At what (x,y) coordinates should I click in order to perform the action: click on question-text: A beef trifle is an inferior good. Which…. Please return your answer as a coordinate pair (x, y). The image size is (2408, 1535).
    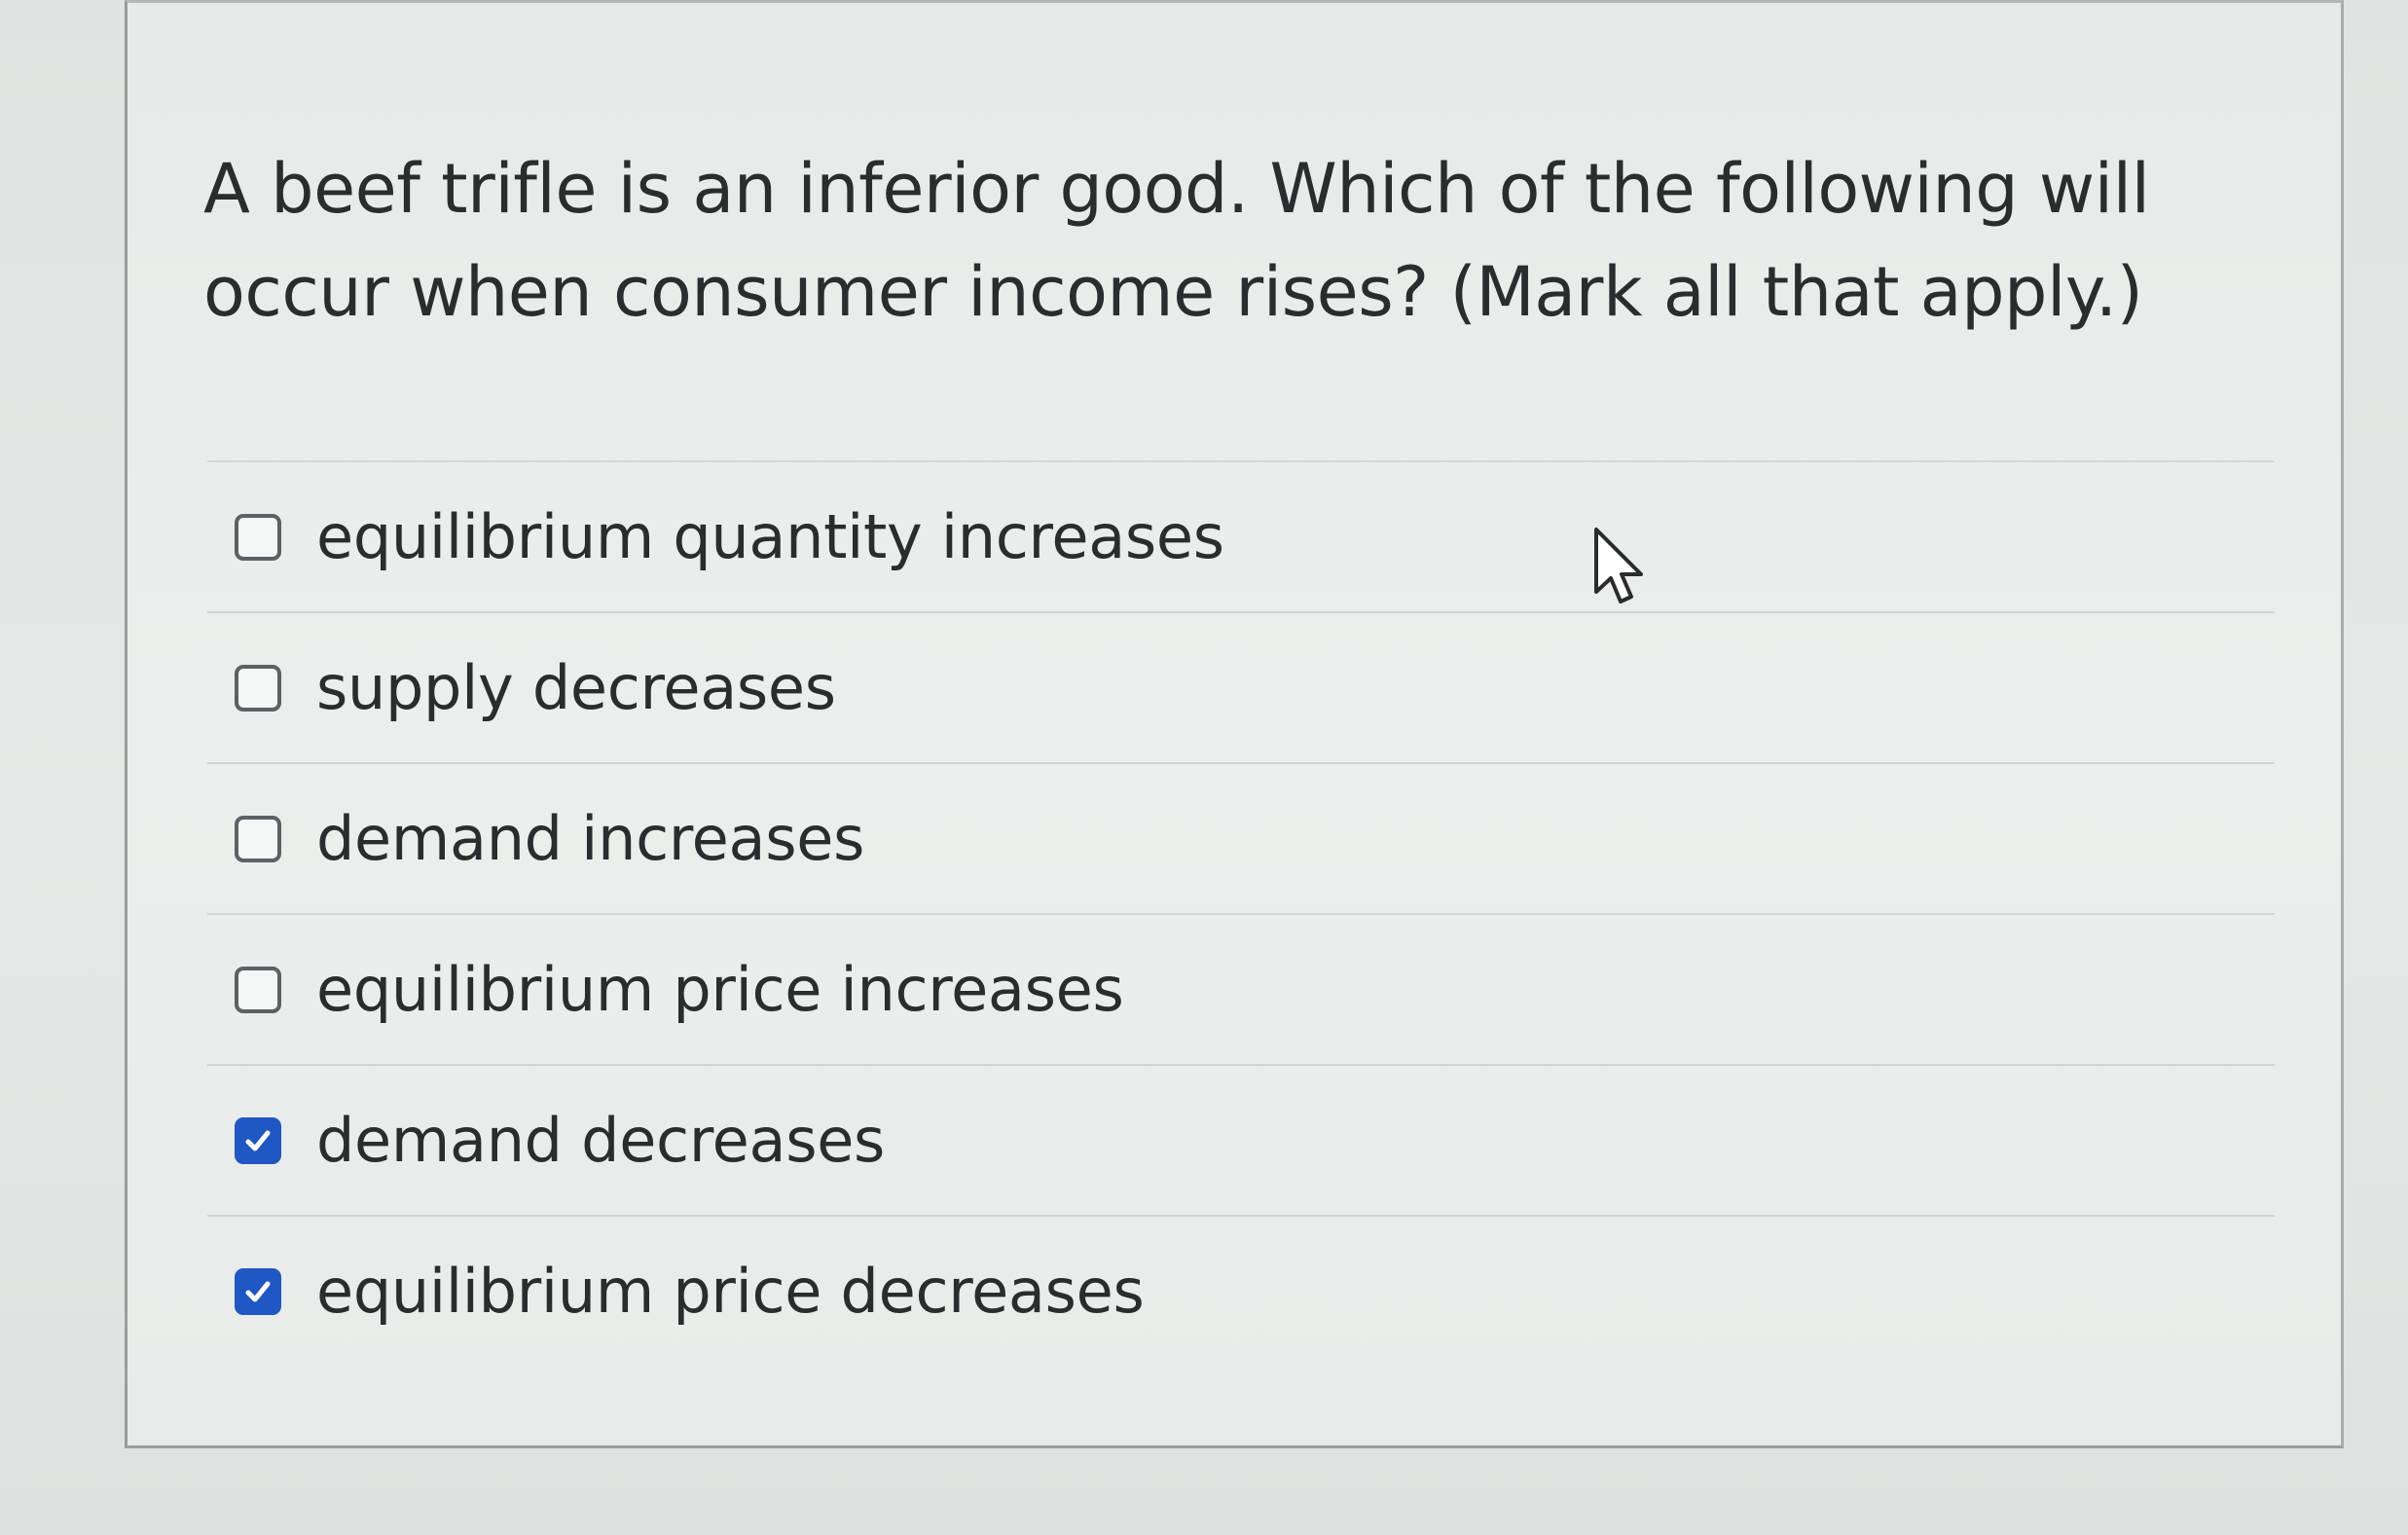
    Looking at the image, I should click on (1177, 241).